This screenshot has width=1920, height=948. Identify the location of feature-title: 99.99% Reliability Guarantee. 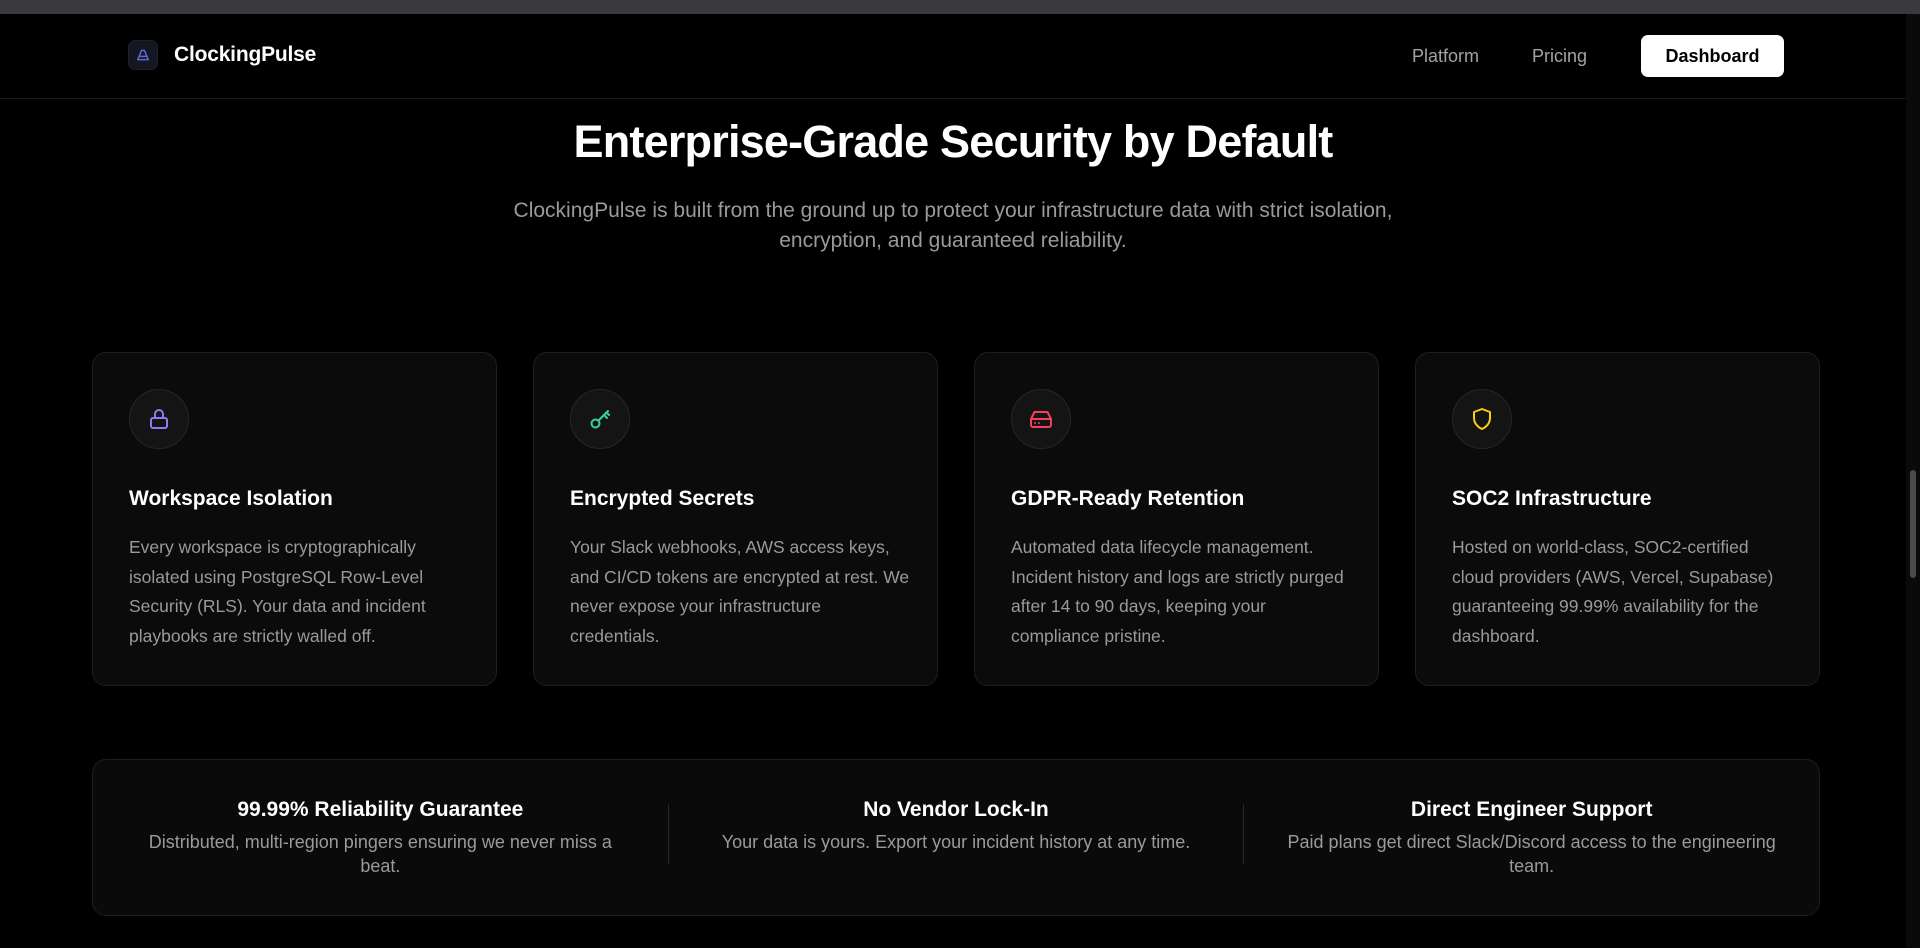
(380, 809).